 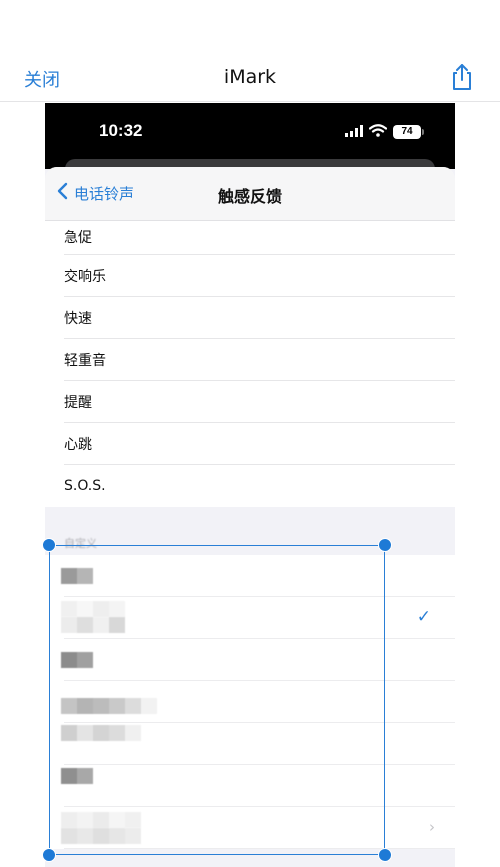 What do you see at coordinates (385, 855) in the screenshot?
I see `resize-handle-bottom-right` at bounding box center [385, 855].